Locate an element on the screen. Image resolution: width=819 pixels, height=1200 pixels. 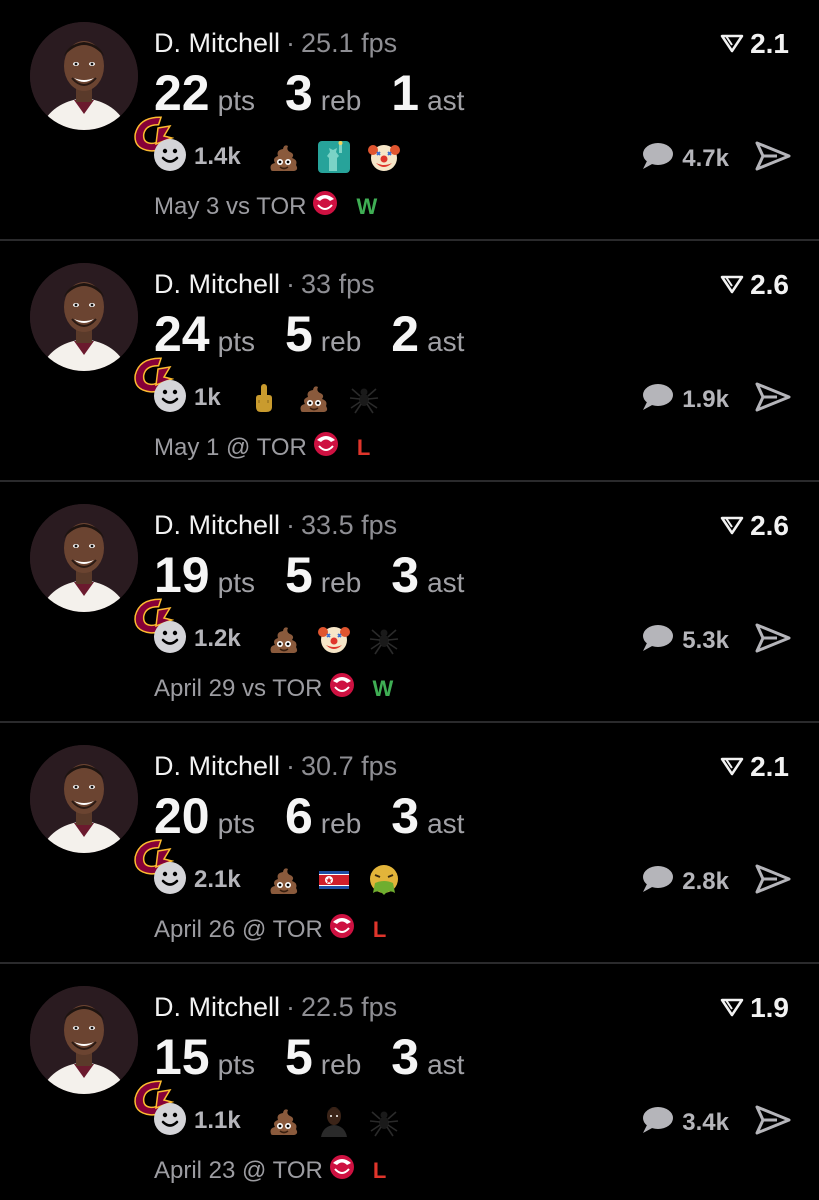
rating-badge: 1.9 is located at coordinates (754, 1008).